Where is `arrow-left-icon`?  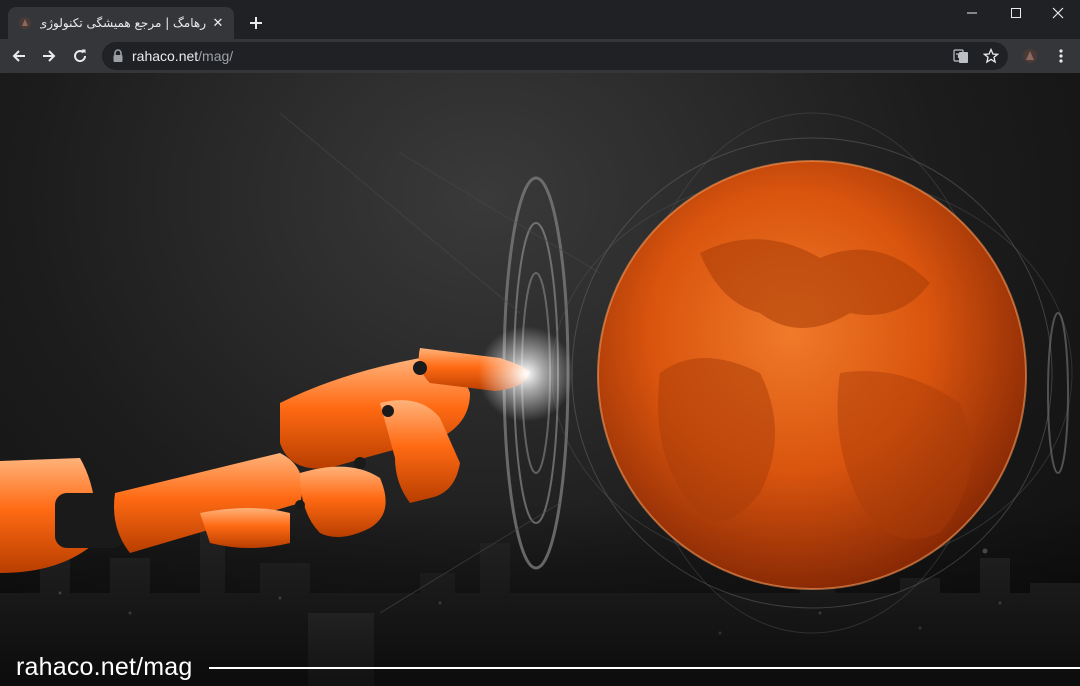 arrow-left-icon is located at coordinates (18, 56).